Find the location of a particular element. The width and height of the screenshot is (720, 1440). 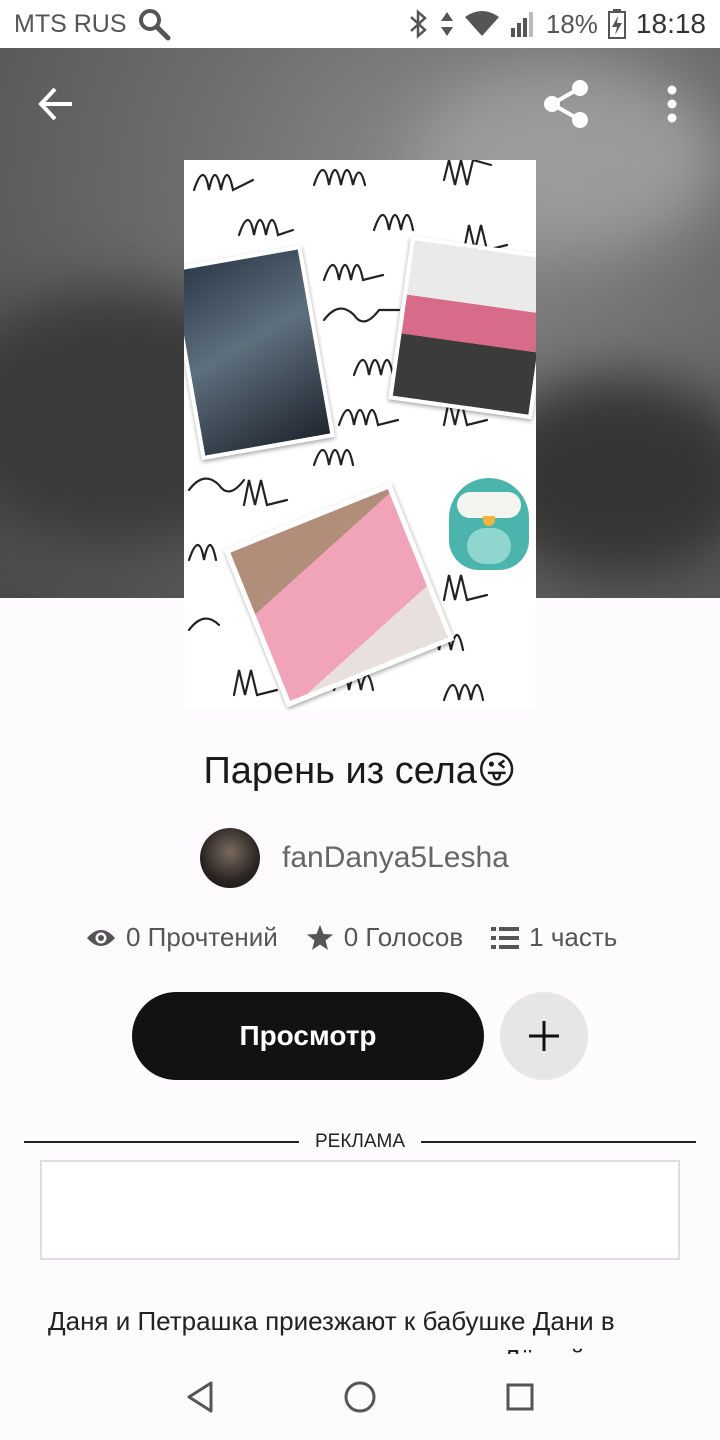

status-left: MTS RUS is located at coordinates (92, 24).